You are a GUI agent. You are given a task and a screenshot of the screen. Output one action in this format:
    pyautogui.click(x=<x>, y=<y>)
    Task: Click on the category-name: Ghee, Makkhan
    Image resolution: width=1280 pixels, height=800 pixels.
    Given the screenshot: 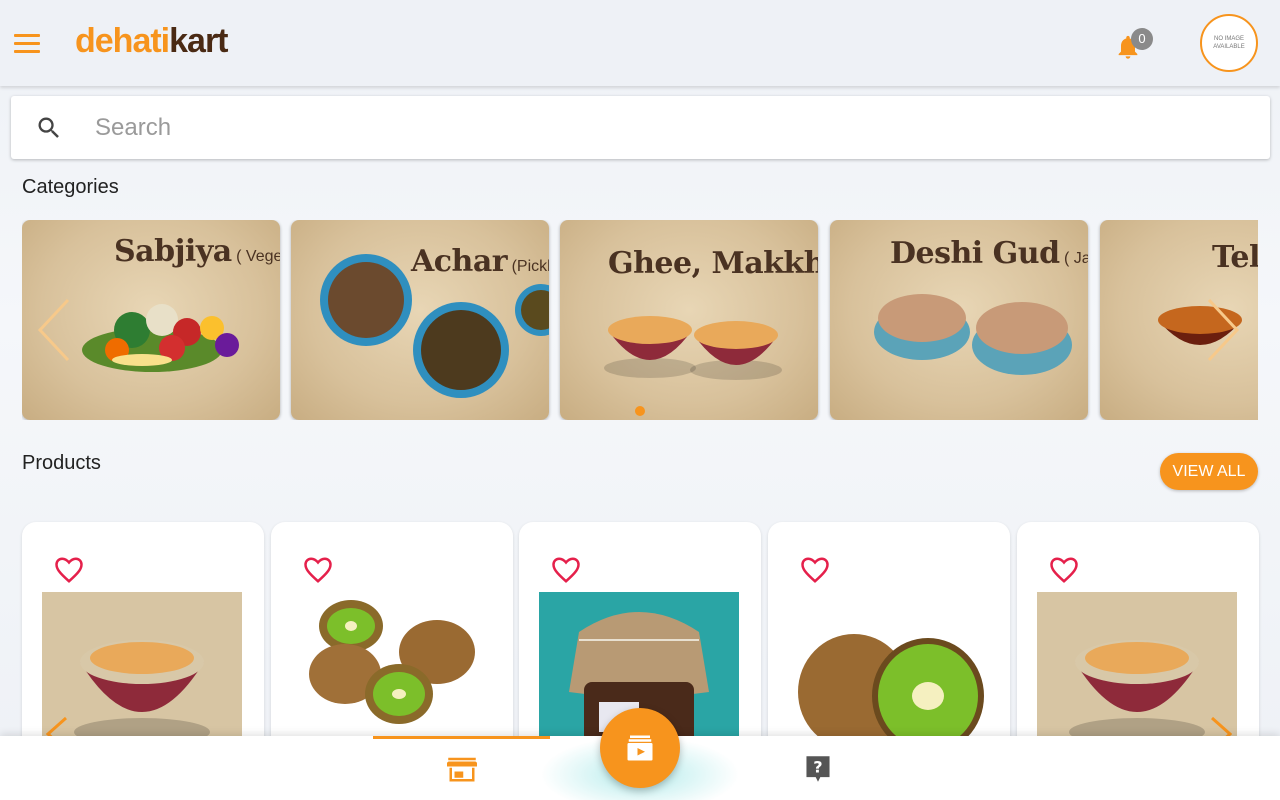 What is the action you would take?
    pyautogui.click(x=713, y=263)
    